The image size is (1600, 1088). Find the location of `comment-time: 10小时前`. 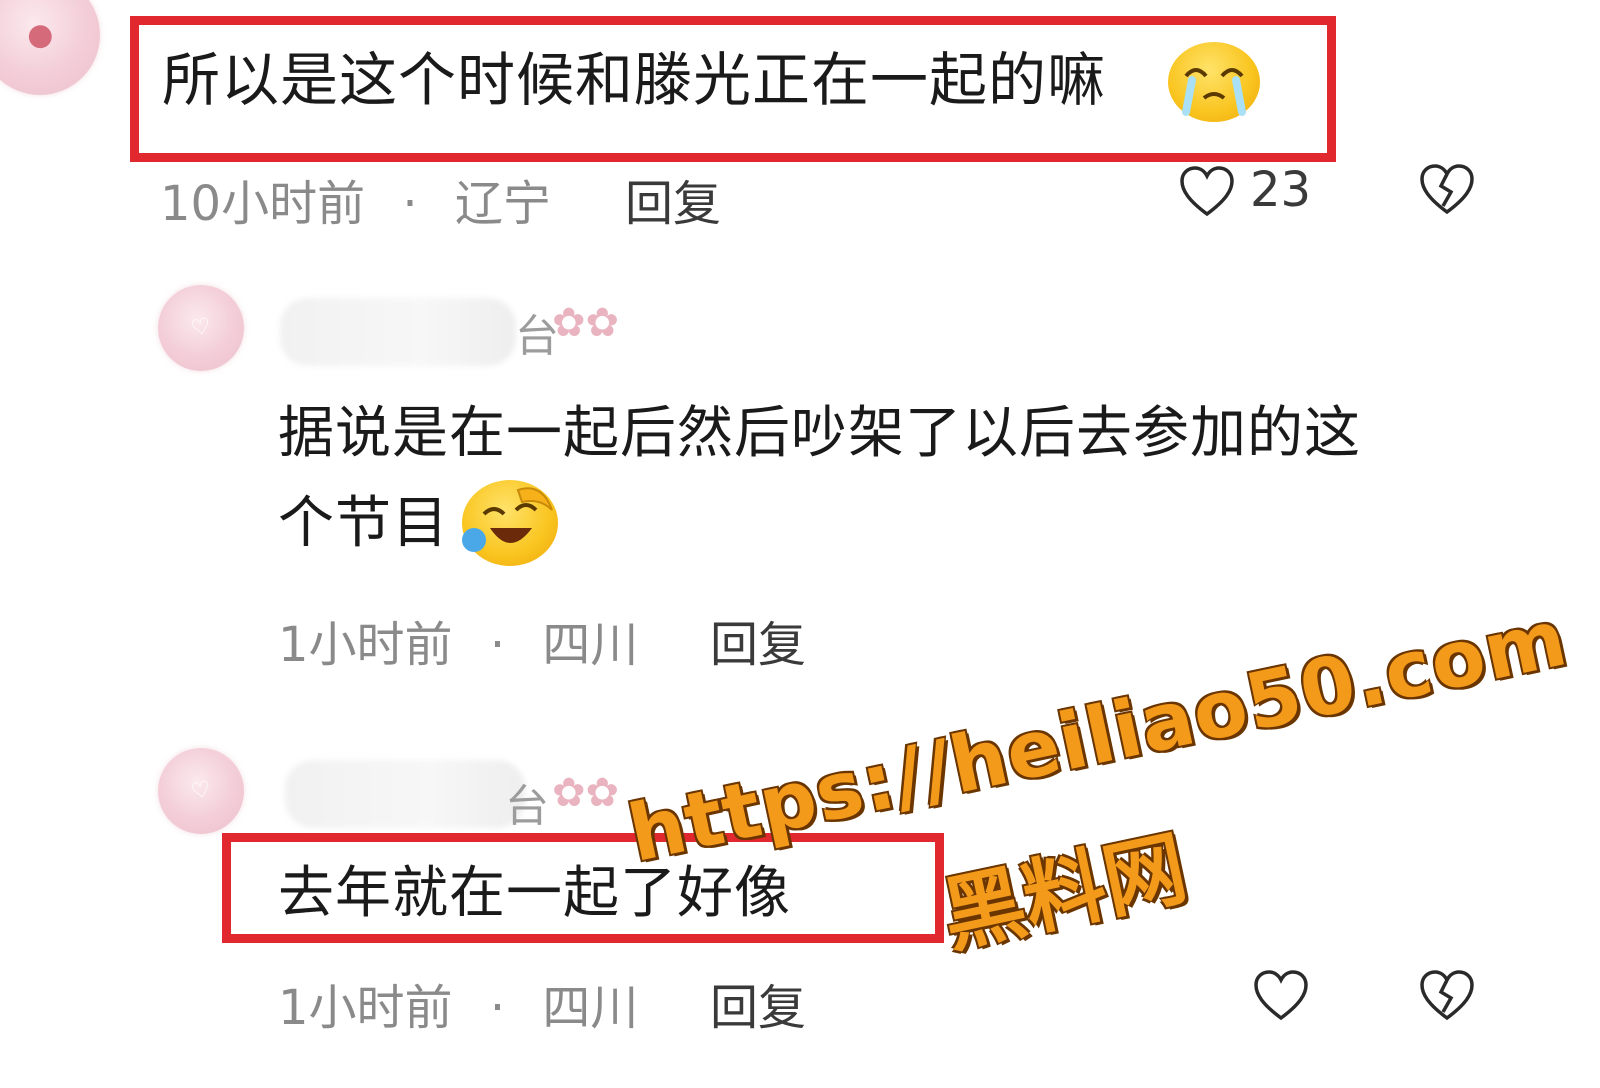

comment-time: 10小时前 is located at coordinates (263, 204).